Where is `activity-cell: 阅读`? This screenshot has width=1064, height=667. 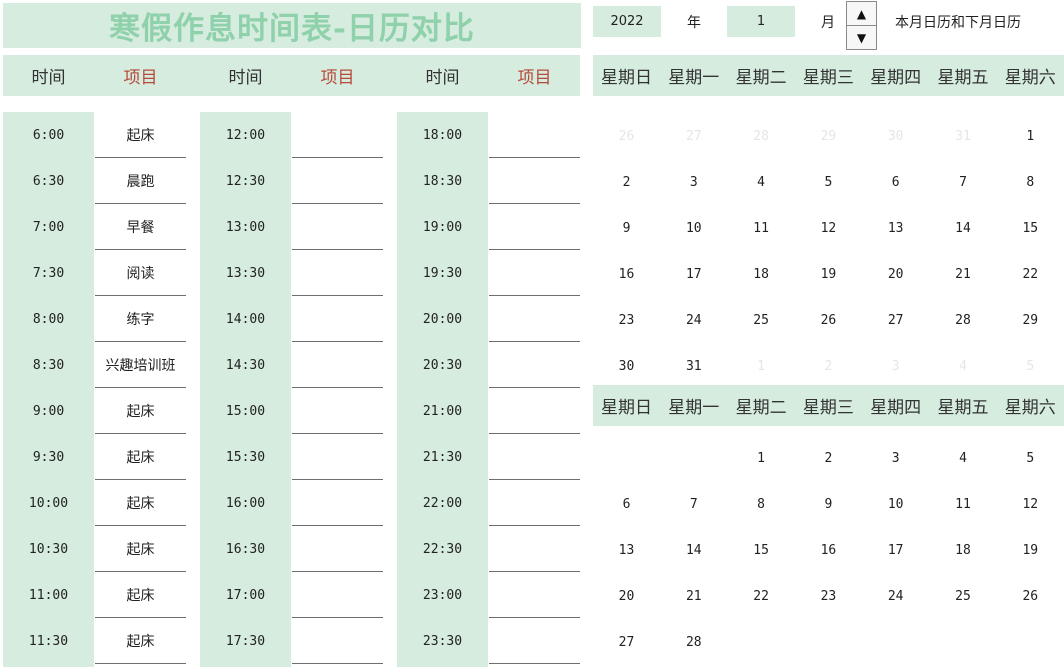
activity-cell: 阅读 is located at coordinates (140, 273).